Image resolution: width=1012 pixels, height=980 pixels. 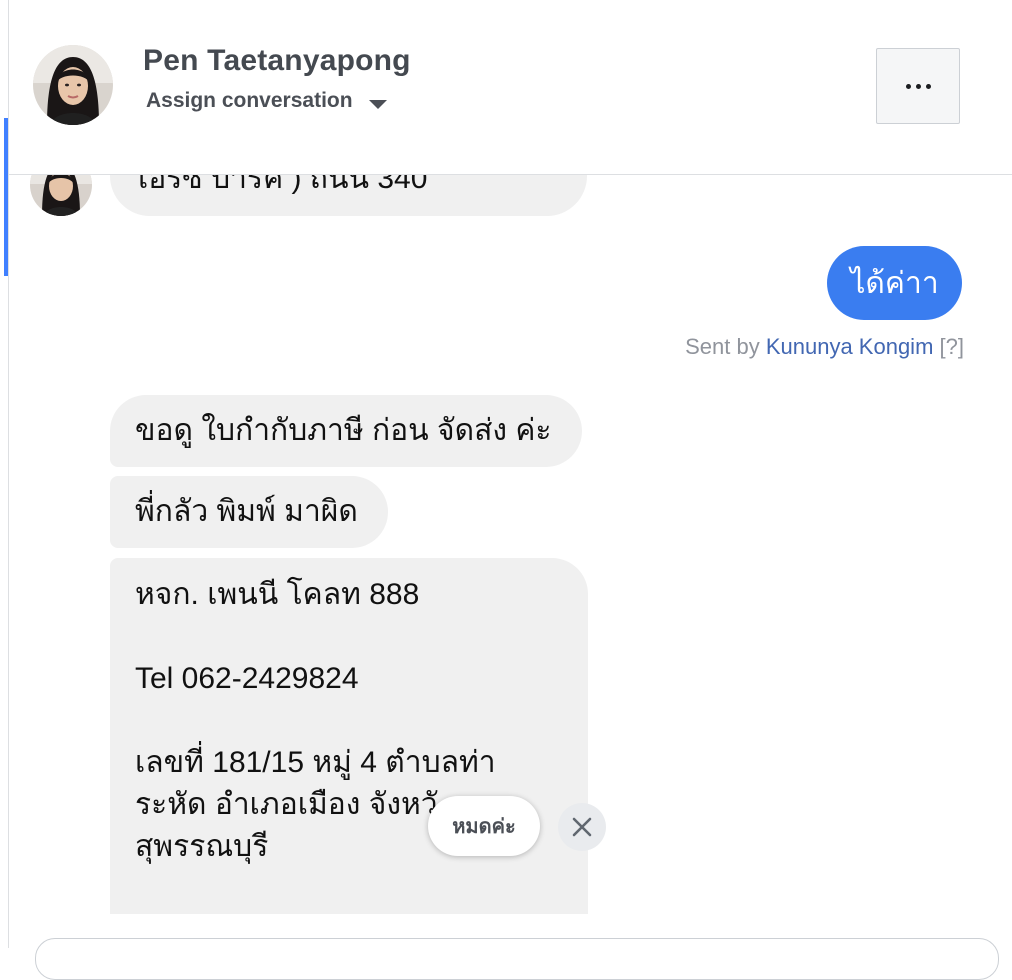 I want to click on message-bubble-incoming: พี่กลัว พิมพ์ มาผิด, so click(x=249, y=512).